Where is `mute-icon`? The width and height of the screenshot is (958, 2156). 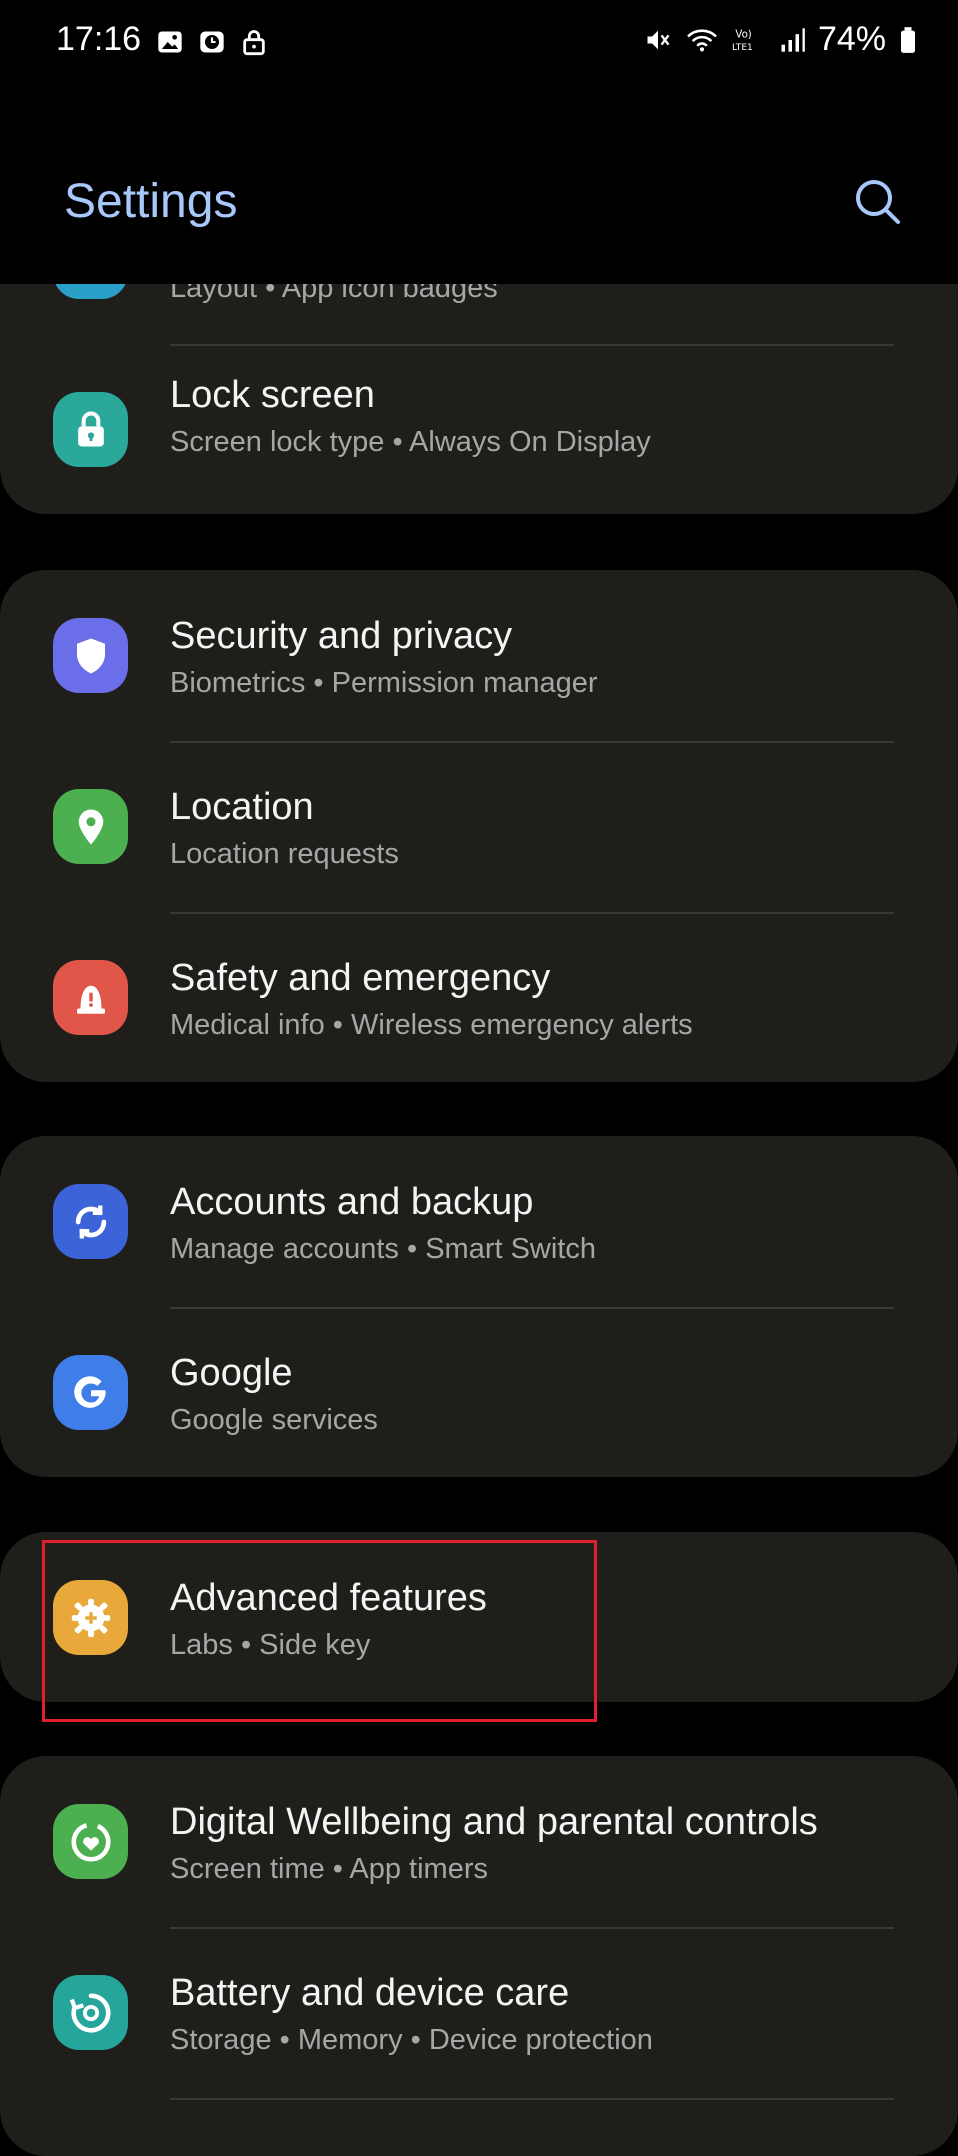 mute-icon is located at coordinates (658, 39).